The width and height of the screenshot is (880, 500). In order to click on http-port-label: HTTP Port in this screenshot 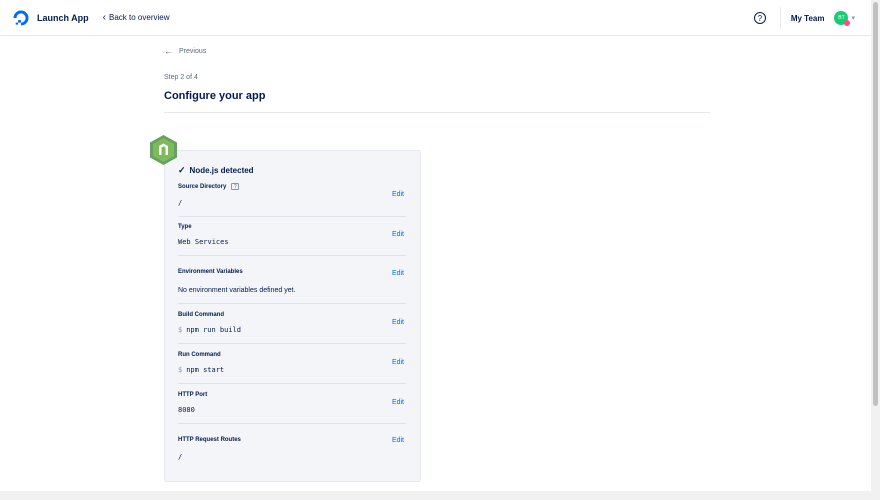, I will do `click(193, 395)`.